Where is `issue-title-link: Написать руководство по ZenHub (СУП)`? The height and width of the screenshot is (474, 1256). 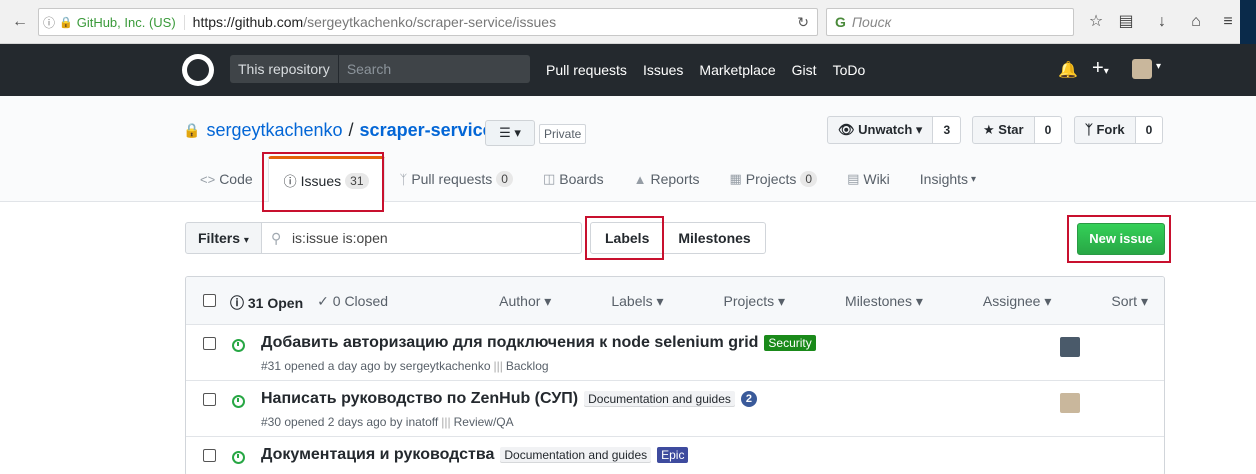
issue-title-link: Написать руководство по ZenHub (СУП) is located at coordinates (419, 399).